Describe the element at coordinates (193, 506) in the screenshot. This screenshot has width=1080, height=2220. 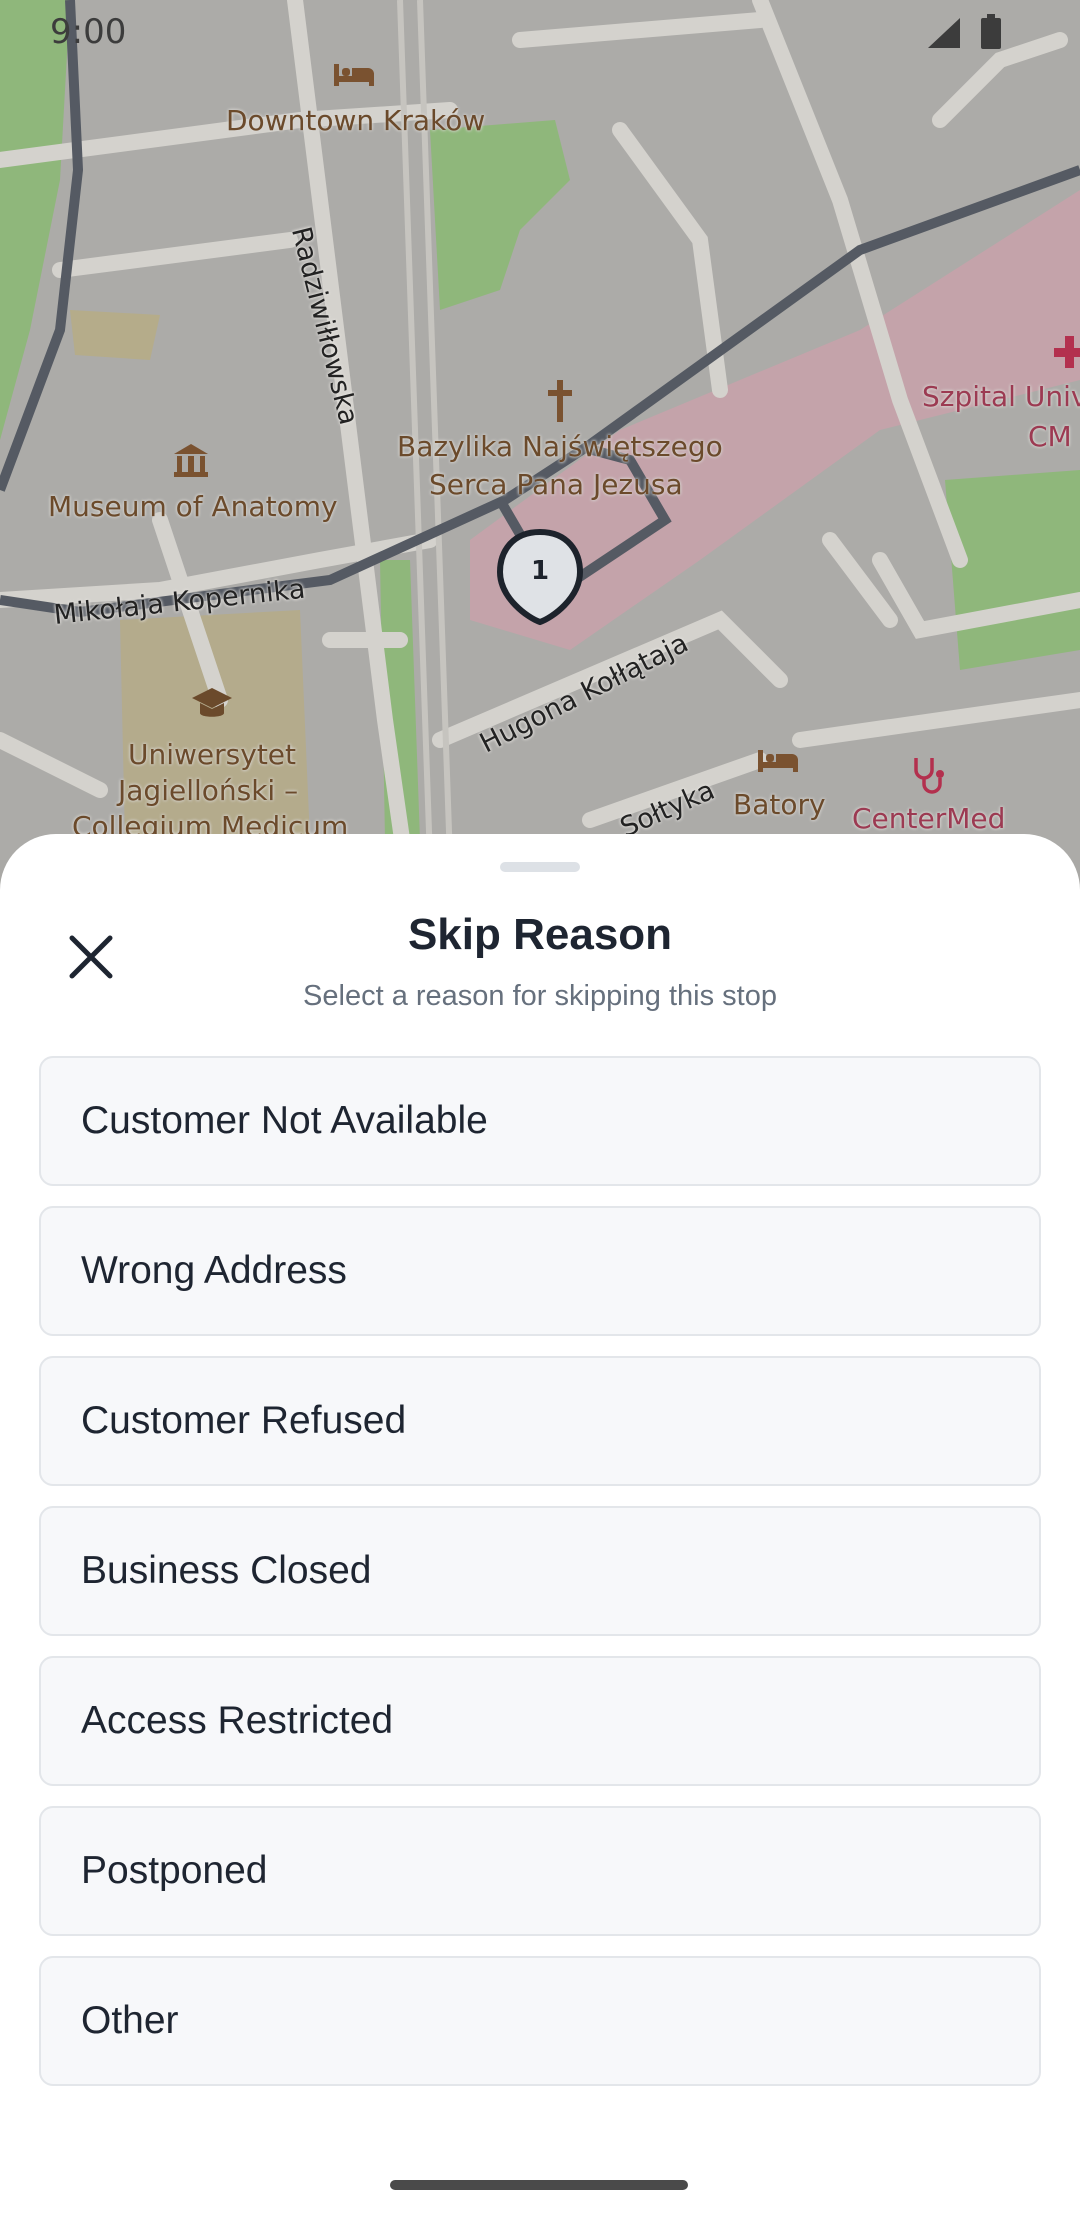
I see `map-label-museum: Museum of Anatomy` at that location.